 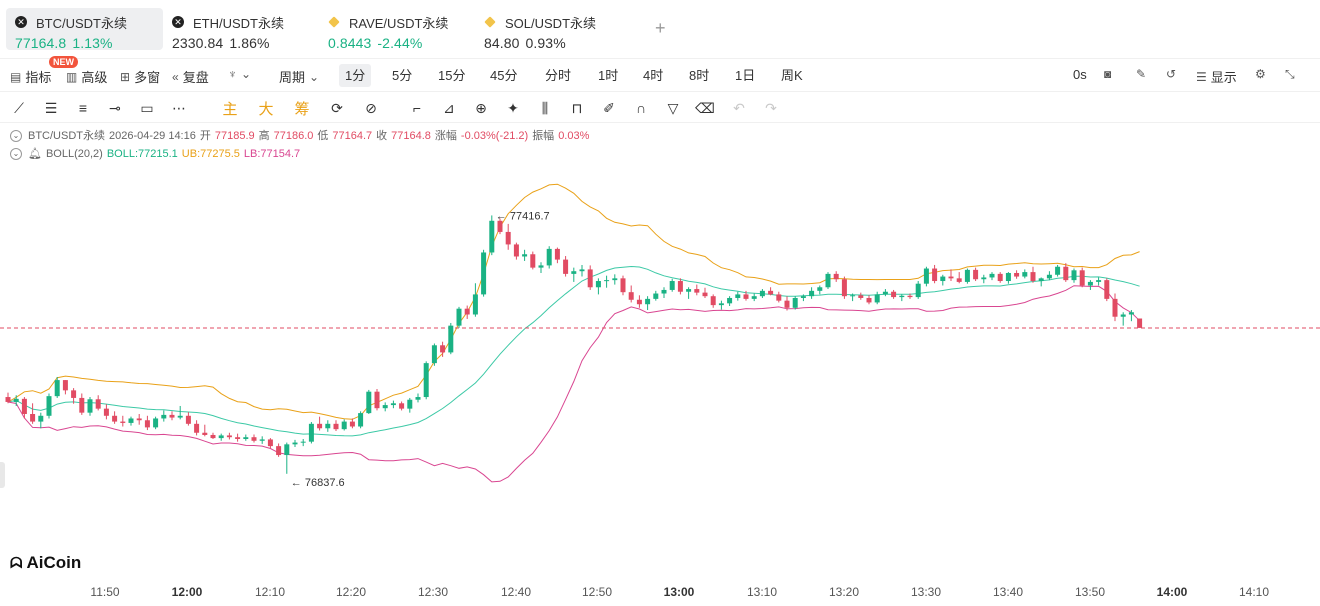 What do you see at coordinates (1262, 74) in the screenshot?
I see `settings-gear-icon: ⚙` at bounding box center [1262, 74].